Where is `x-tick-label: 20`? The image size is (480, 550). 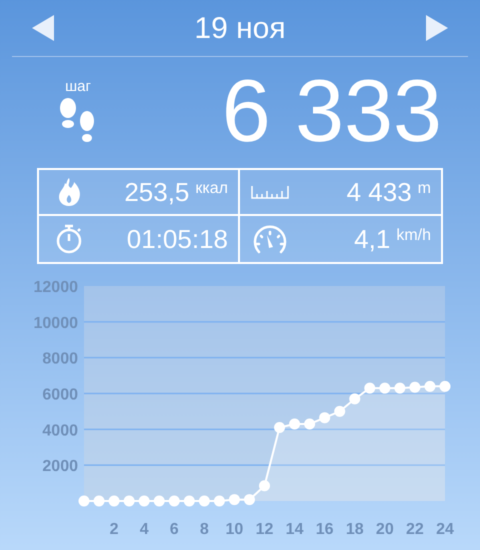 x-tick-label: 20 is located at coordinates (385, 529).